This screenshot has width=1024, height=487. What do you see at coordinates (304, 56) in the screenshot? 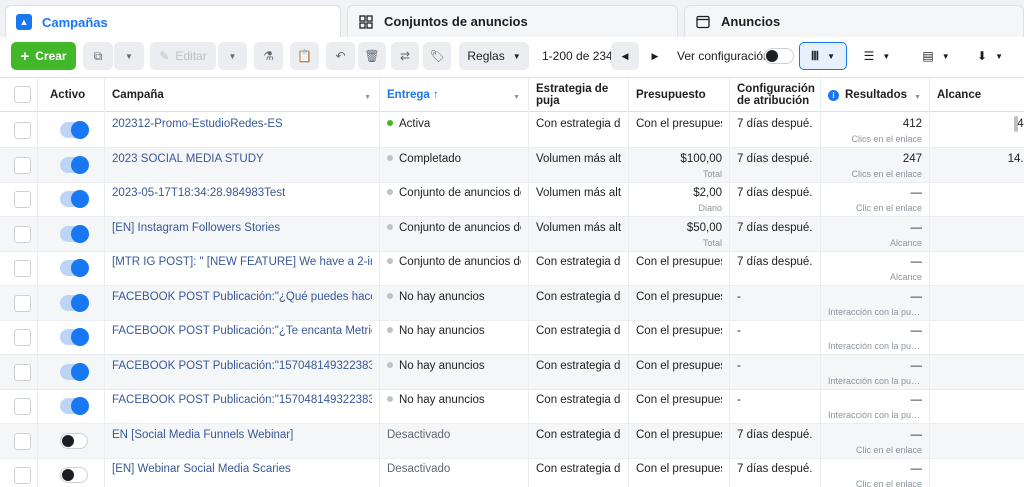
I see `clipboard-button: 📋` at bounding box center [304, 56].